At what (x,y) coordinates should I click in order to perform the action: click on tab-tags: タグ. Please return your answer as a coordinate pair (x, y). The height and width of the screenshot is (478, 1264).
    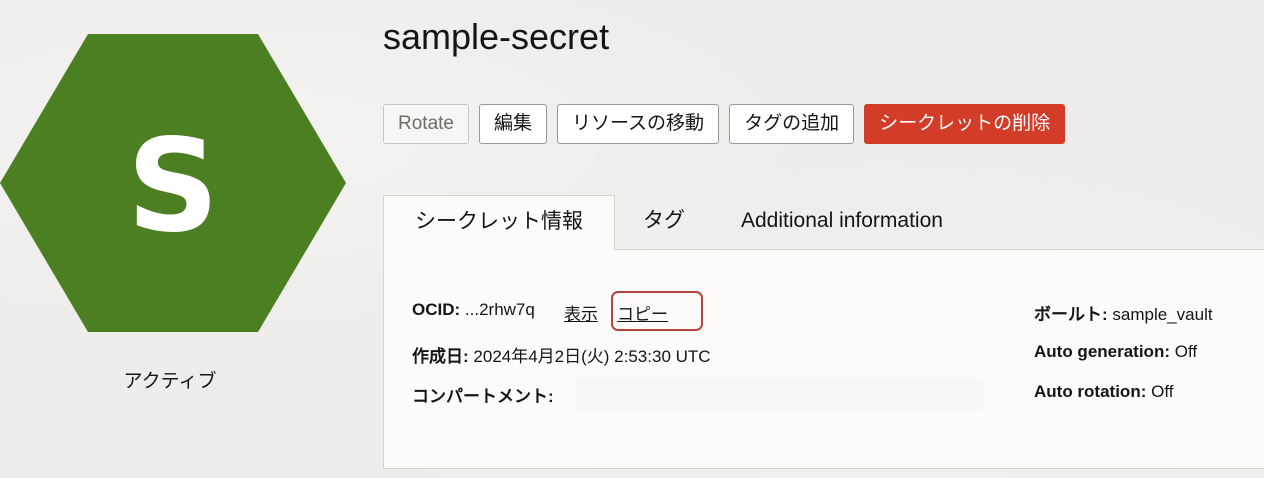
    Looking at the image, I should click on (665, 222).